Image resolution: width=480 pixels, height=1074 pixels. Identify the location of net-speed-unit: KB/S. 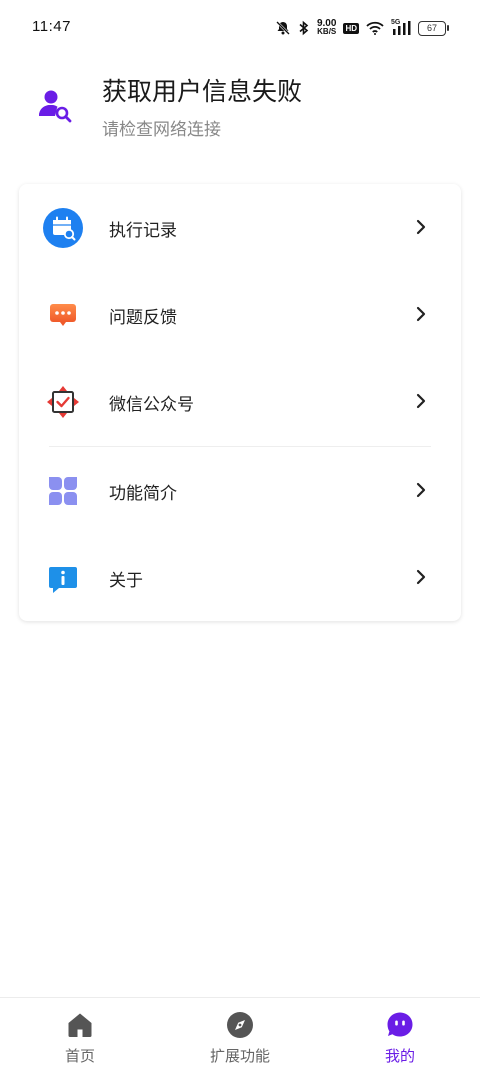
(327, 31).